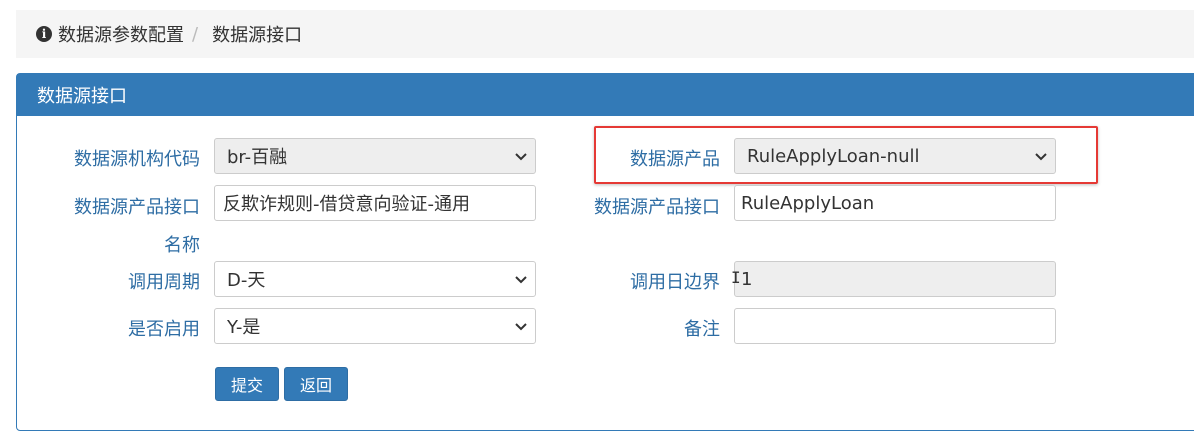 The height and width of the screenshot is (440, 1194). I want to click on period-value: D-天, so click(246, 280).